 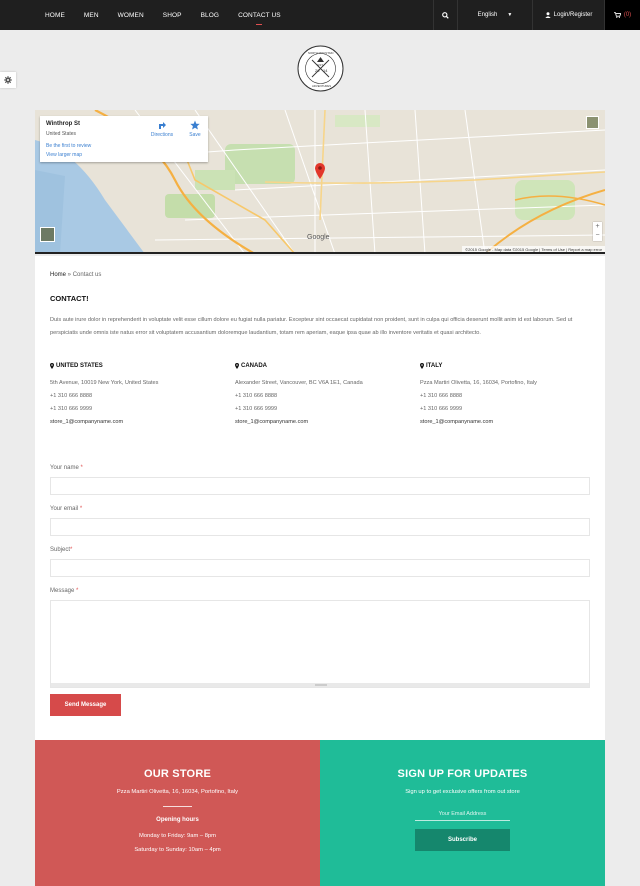 I want to click on name-label-text: Your name, so click(x=64, y=468).